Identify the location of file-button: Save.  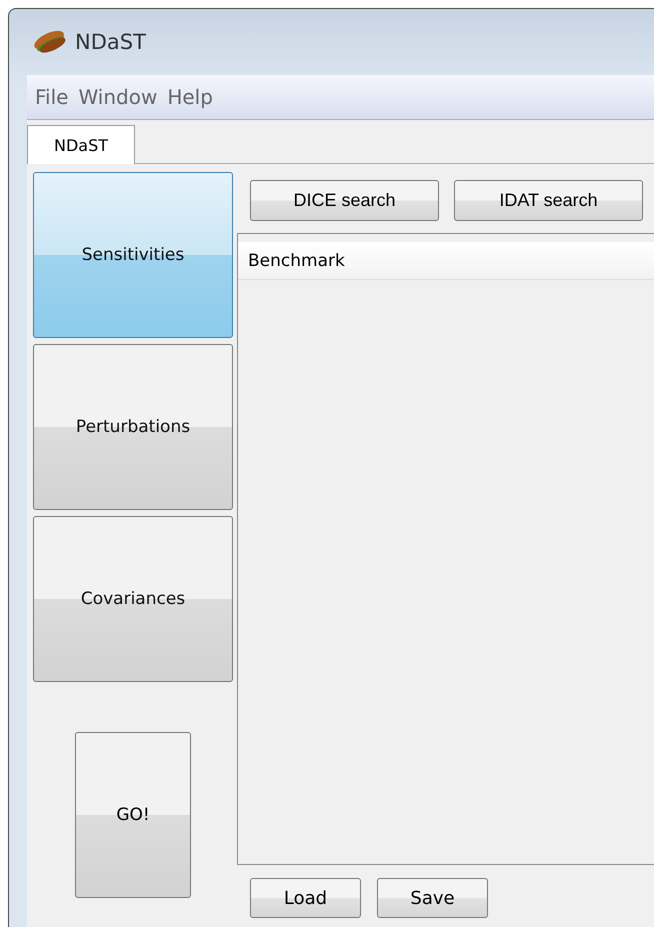
(432, 898).